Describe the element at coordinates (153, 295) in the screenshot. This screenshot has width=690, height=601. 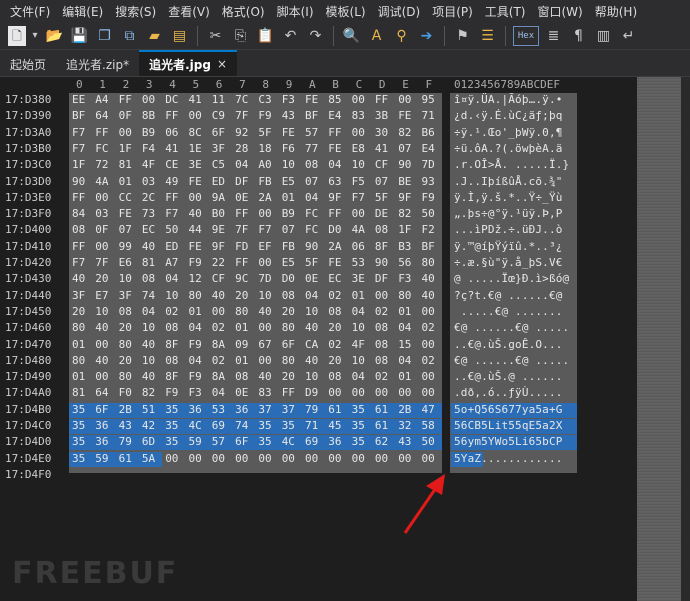
I see `hex-byte: 74` at that location.